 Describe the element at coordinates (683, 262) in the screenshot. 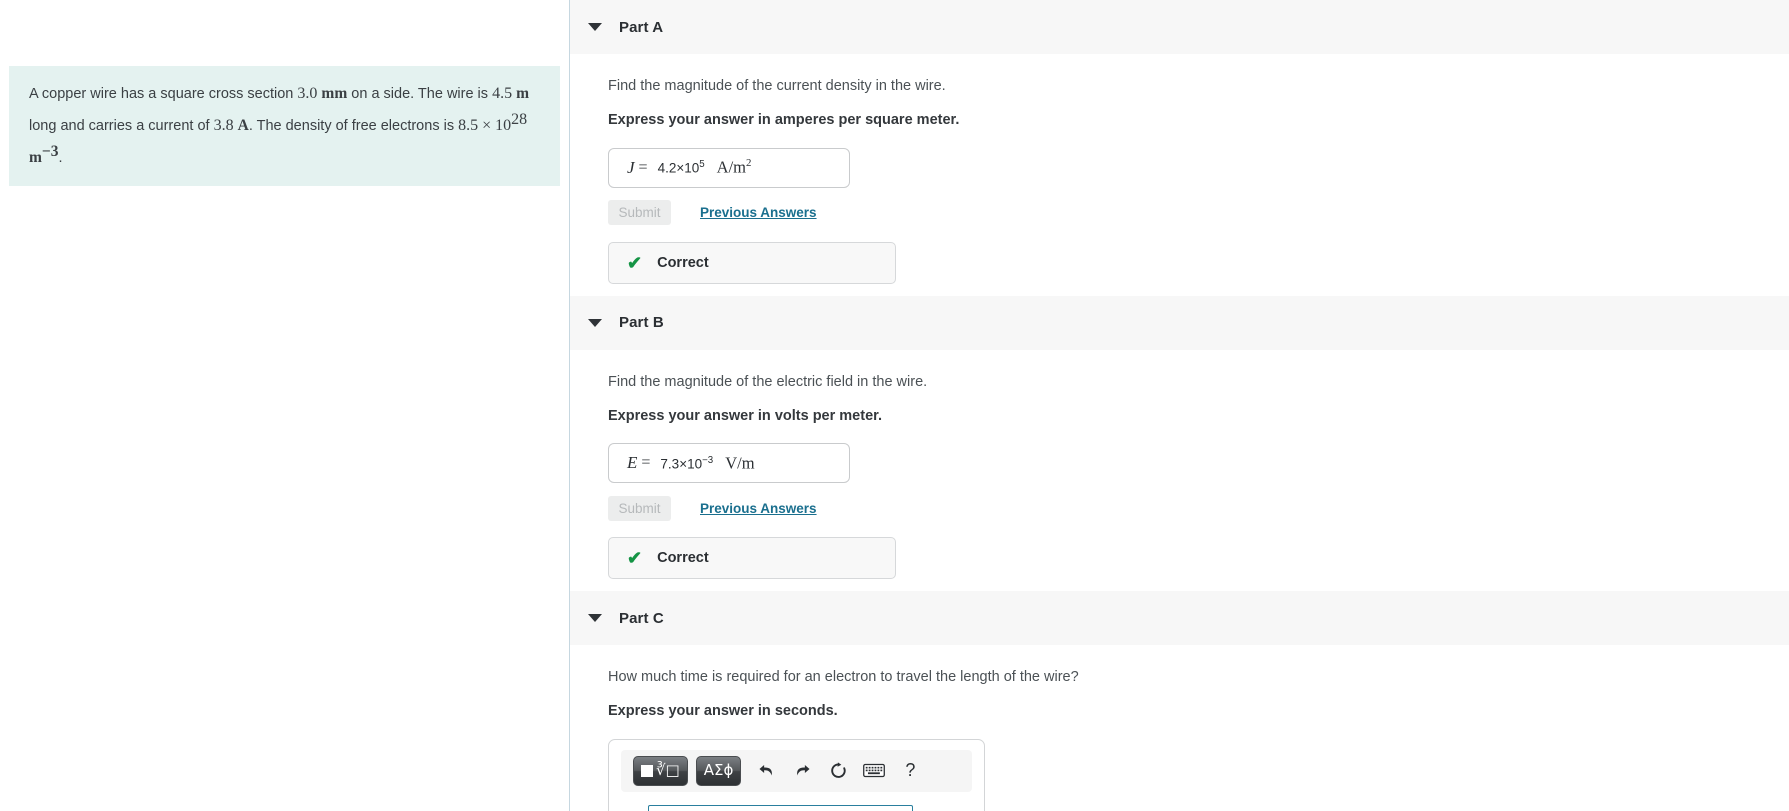

I see `part-a-status-label: Correct` at that location.